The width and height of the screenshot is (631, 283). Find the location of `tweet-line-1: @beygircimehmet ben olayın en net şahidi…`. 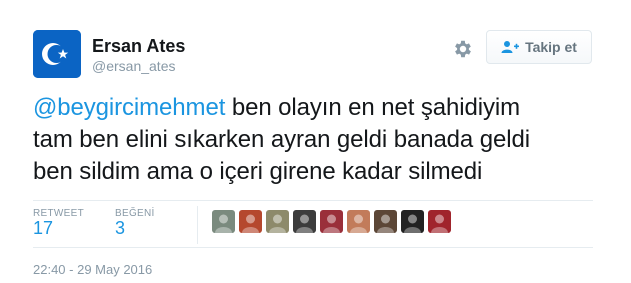

tweet-line-1: @beygircimehmet ben olayın en net şahidi… is located at coordinates (323, 108).